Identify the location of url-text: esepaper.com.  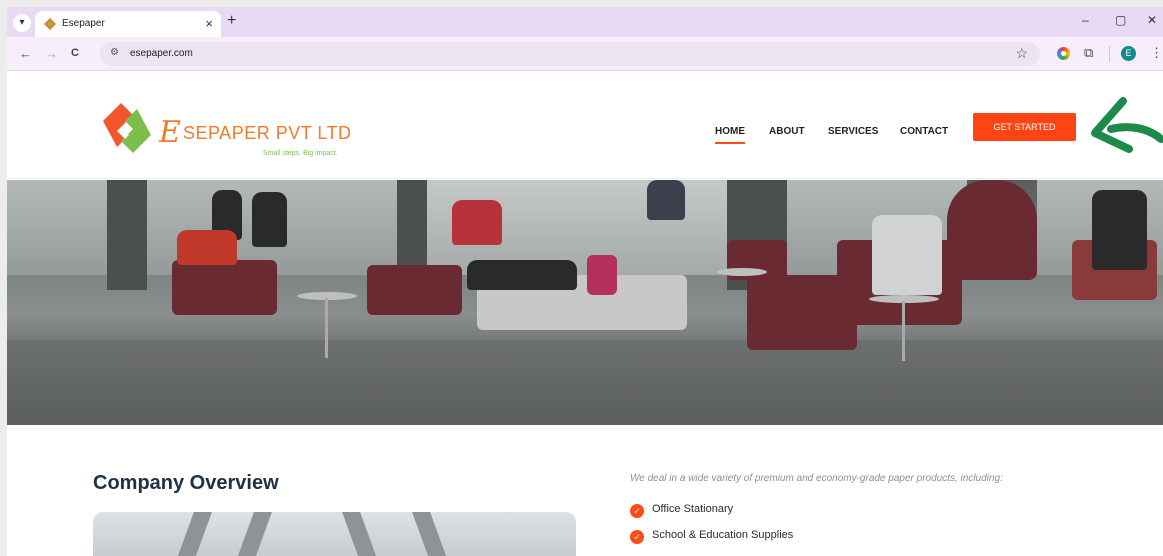
(161, 53).